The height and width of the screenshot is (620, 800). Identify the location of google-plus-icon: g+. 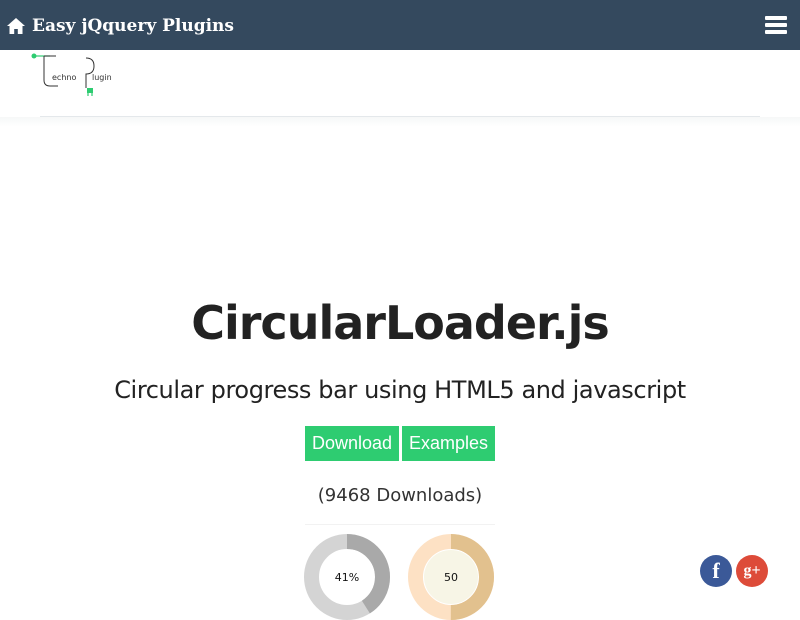
(752, 570).